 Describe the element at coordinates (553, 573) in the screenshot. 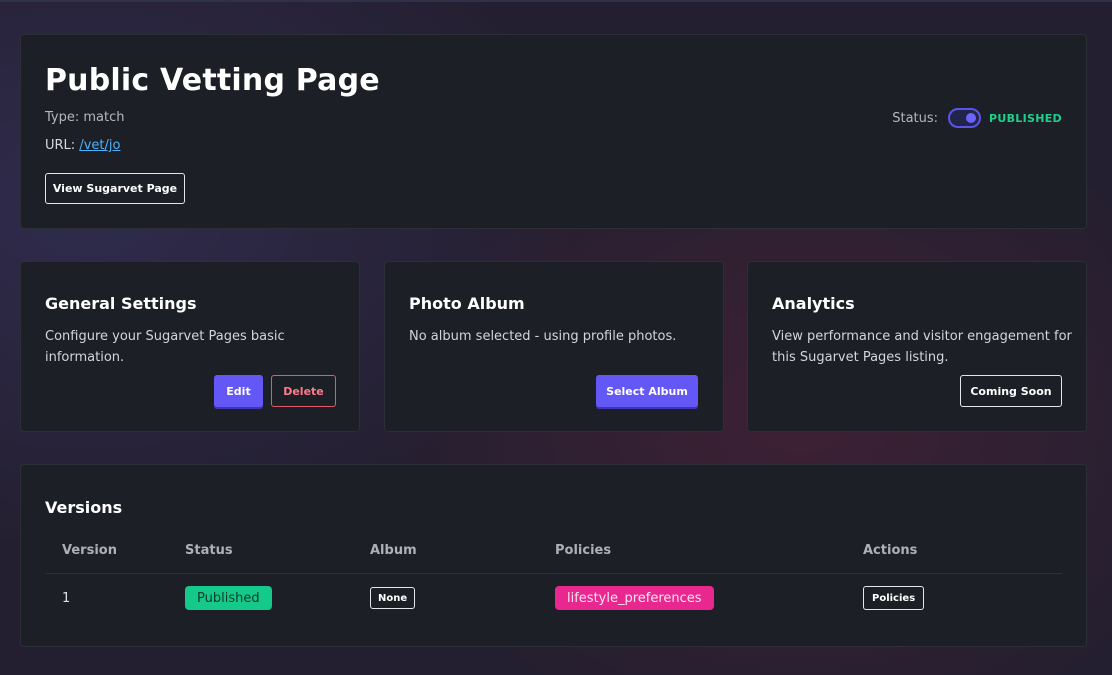

I see `table-divider` at that location.